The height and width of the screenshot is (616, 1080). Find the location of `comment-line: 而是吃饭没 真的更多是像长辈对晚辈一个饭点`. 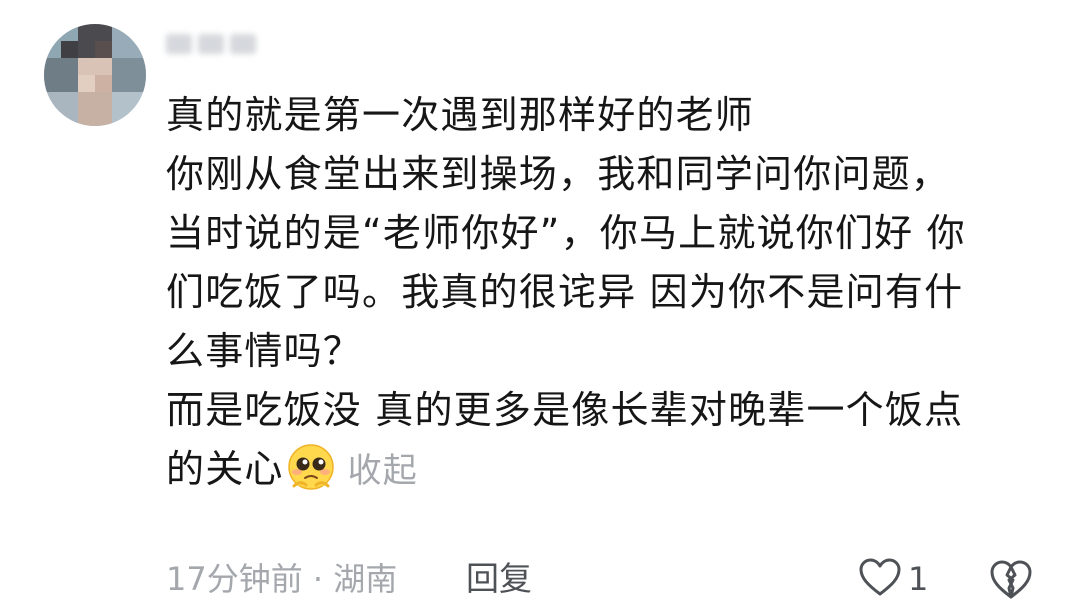

comment-line: 而是吃饭没 真的更多是像长辈对晚辈一个饭点 is located at coordinates (565, 410).